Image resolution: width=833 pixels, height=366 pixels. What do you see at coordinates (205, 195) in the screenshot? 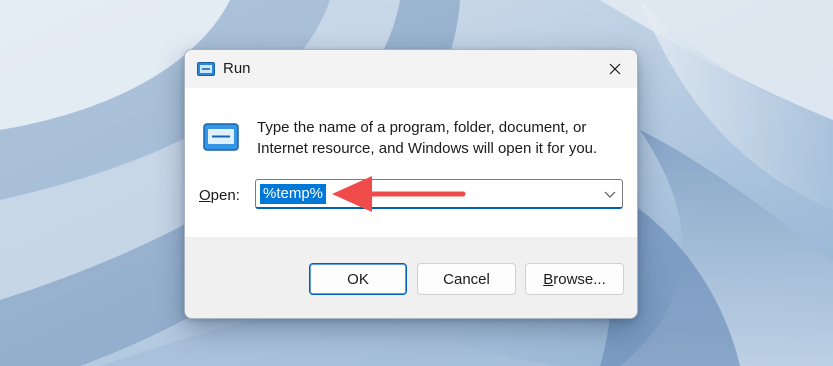
I see `open-label-mnemonic: O` at bounding box center [205, 195].